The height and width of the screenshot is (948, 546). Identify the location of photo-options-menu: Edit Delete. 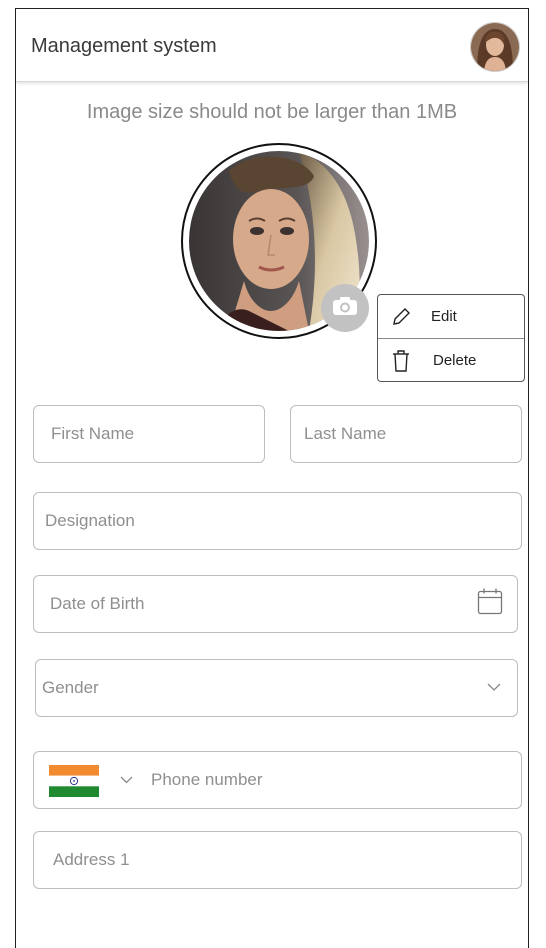
(451, 338).